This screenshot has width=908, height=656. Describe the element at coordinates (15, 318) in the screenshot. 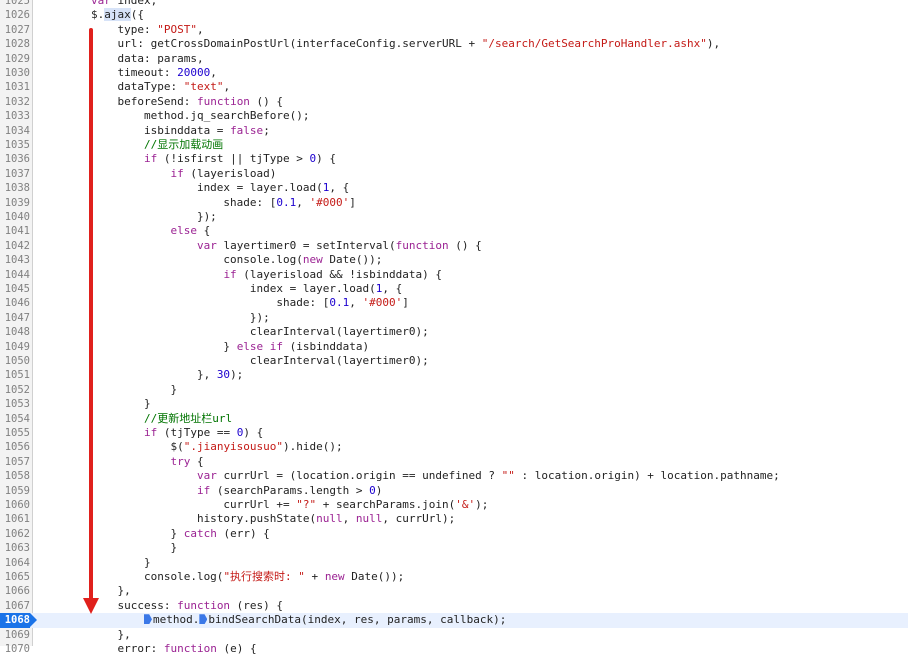

I see `line-number: 1047` at that location.